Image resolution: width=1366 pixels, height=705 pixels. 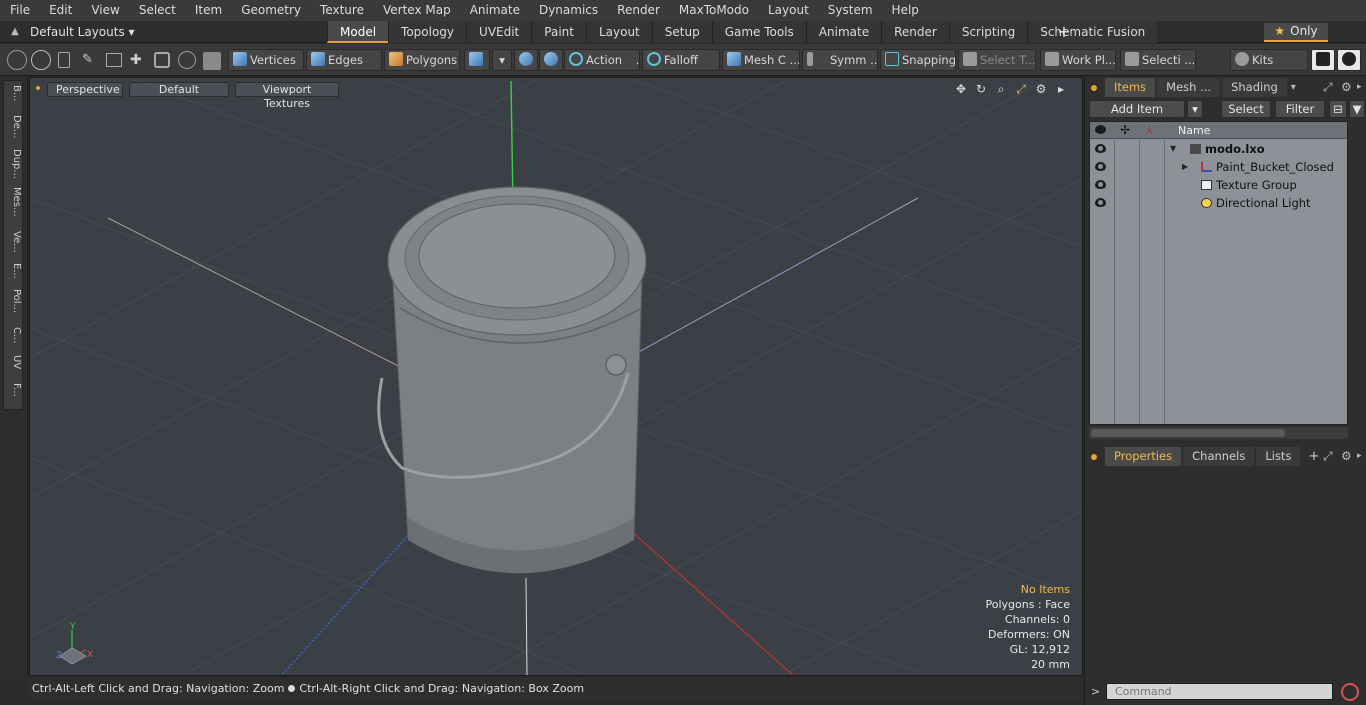 I want to click on item-row-texture-group: Texture Group, so click(x=1218, y=185).